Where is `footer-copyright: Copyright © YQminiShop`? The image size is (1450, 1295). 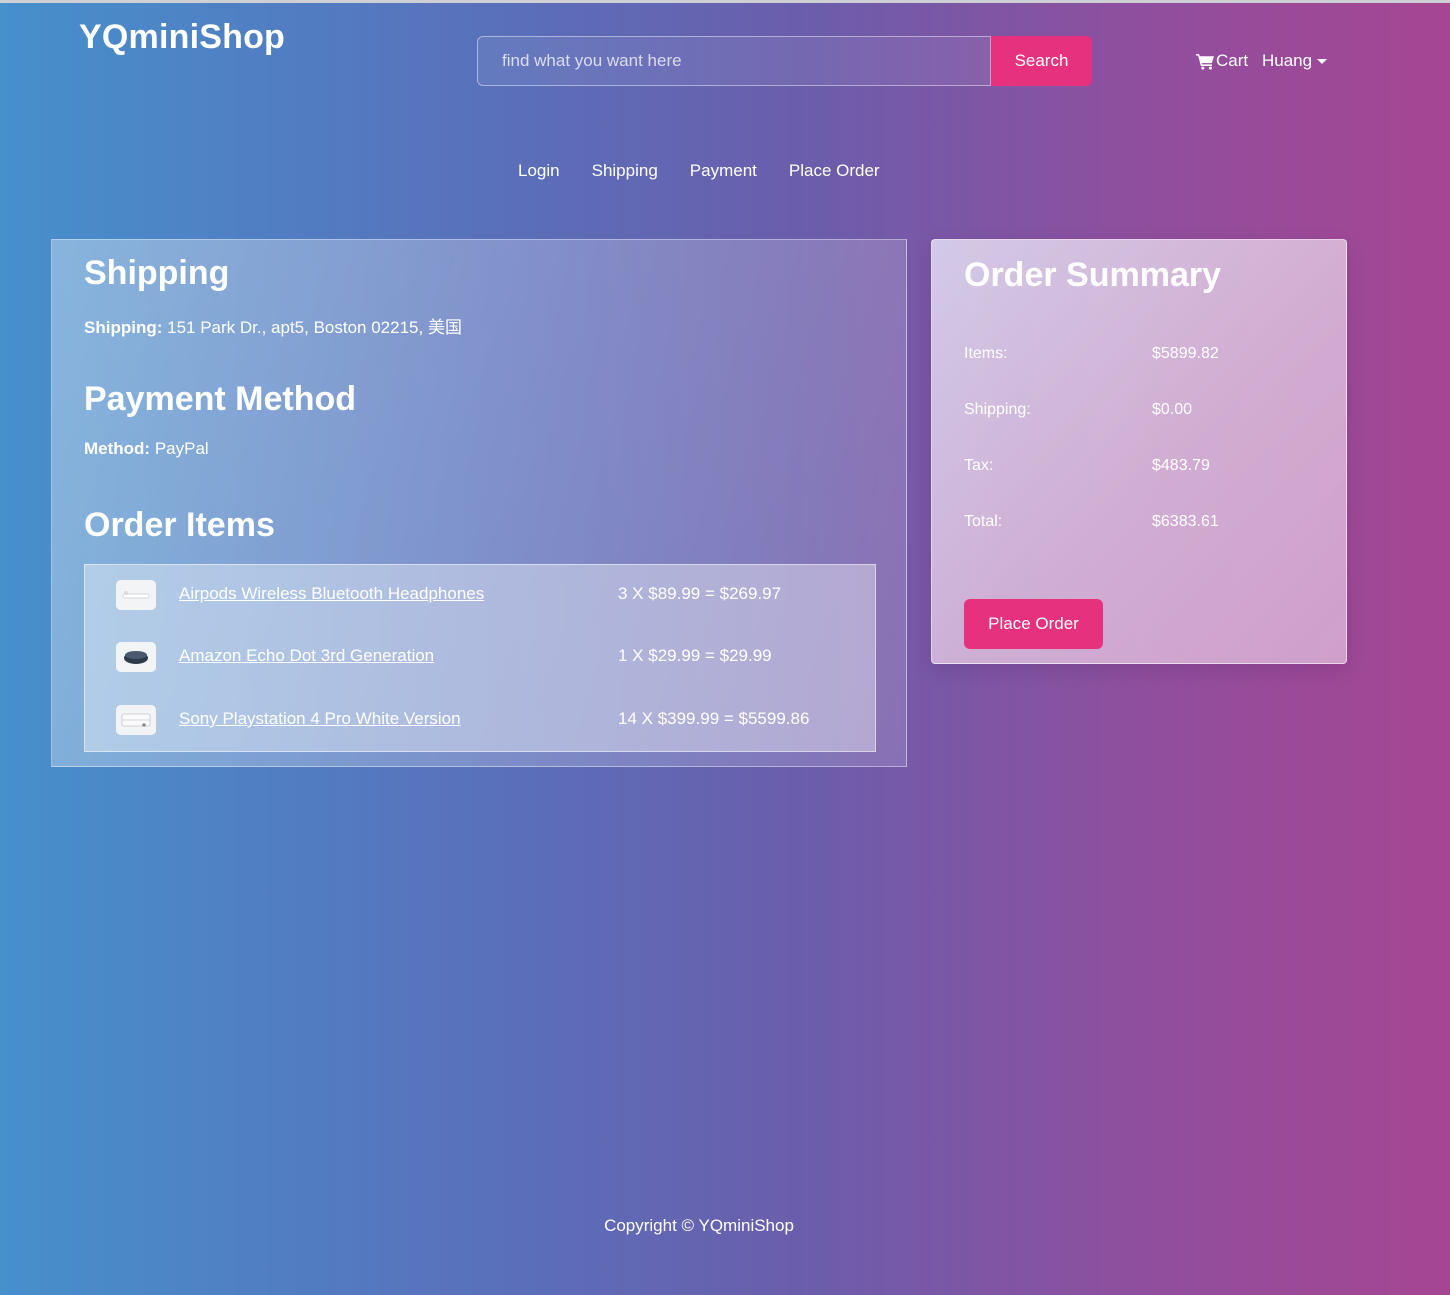 footer-copyright: Copyright © YQminiShop is located at coordinates (699, 1225).